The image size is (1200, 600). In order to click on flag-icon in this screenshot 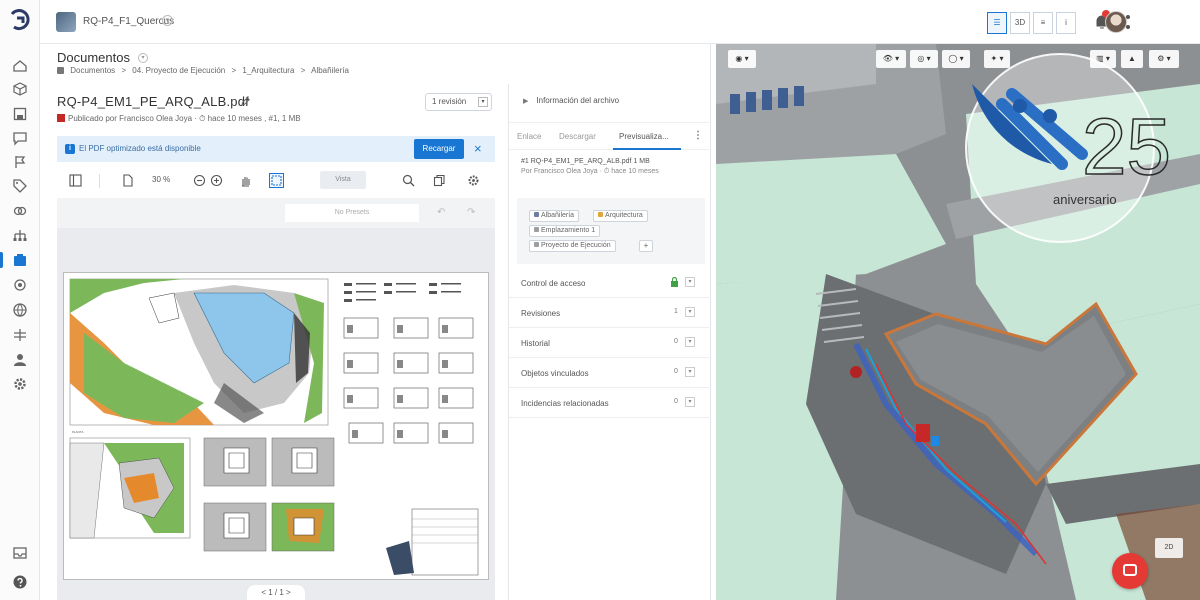, I will do `click(20, 162)`.